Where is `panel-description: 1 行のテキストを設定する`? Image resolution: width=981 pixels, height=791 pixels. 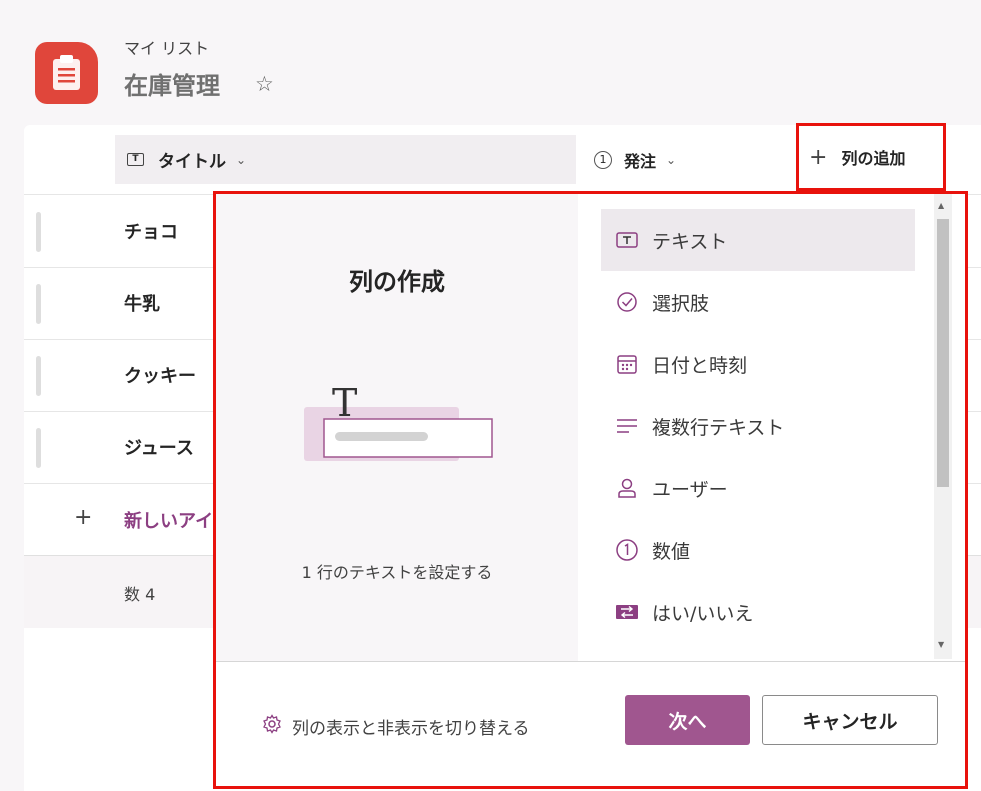
panel-description: 1 行のテキストを設定する is located at coordinates (397, 572).